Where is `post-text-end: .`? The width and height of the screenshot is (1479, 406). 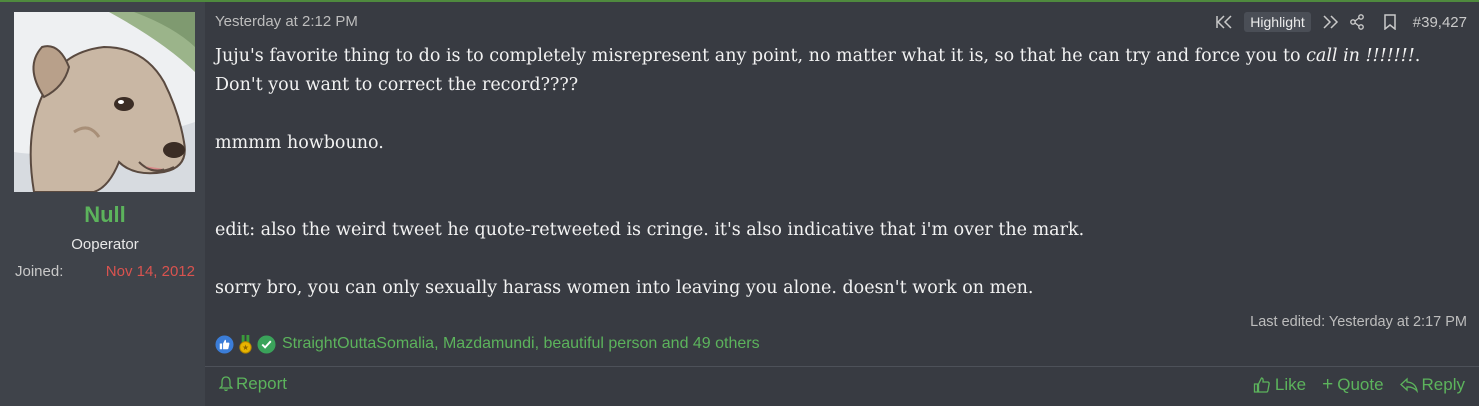 post-text-end: . is located at coordinates (1417, 56).